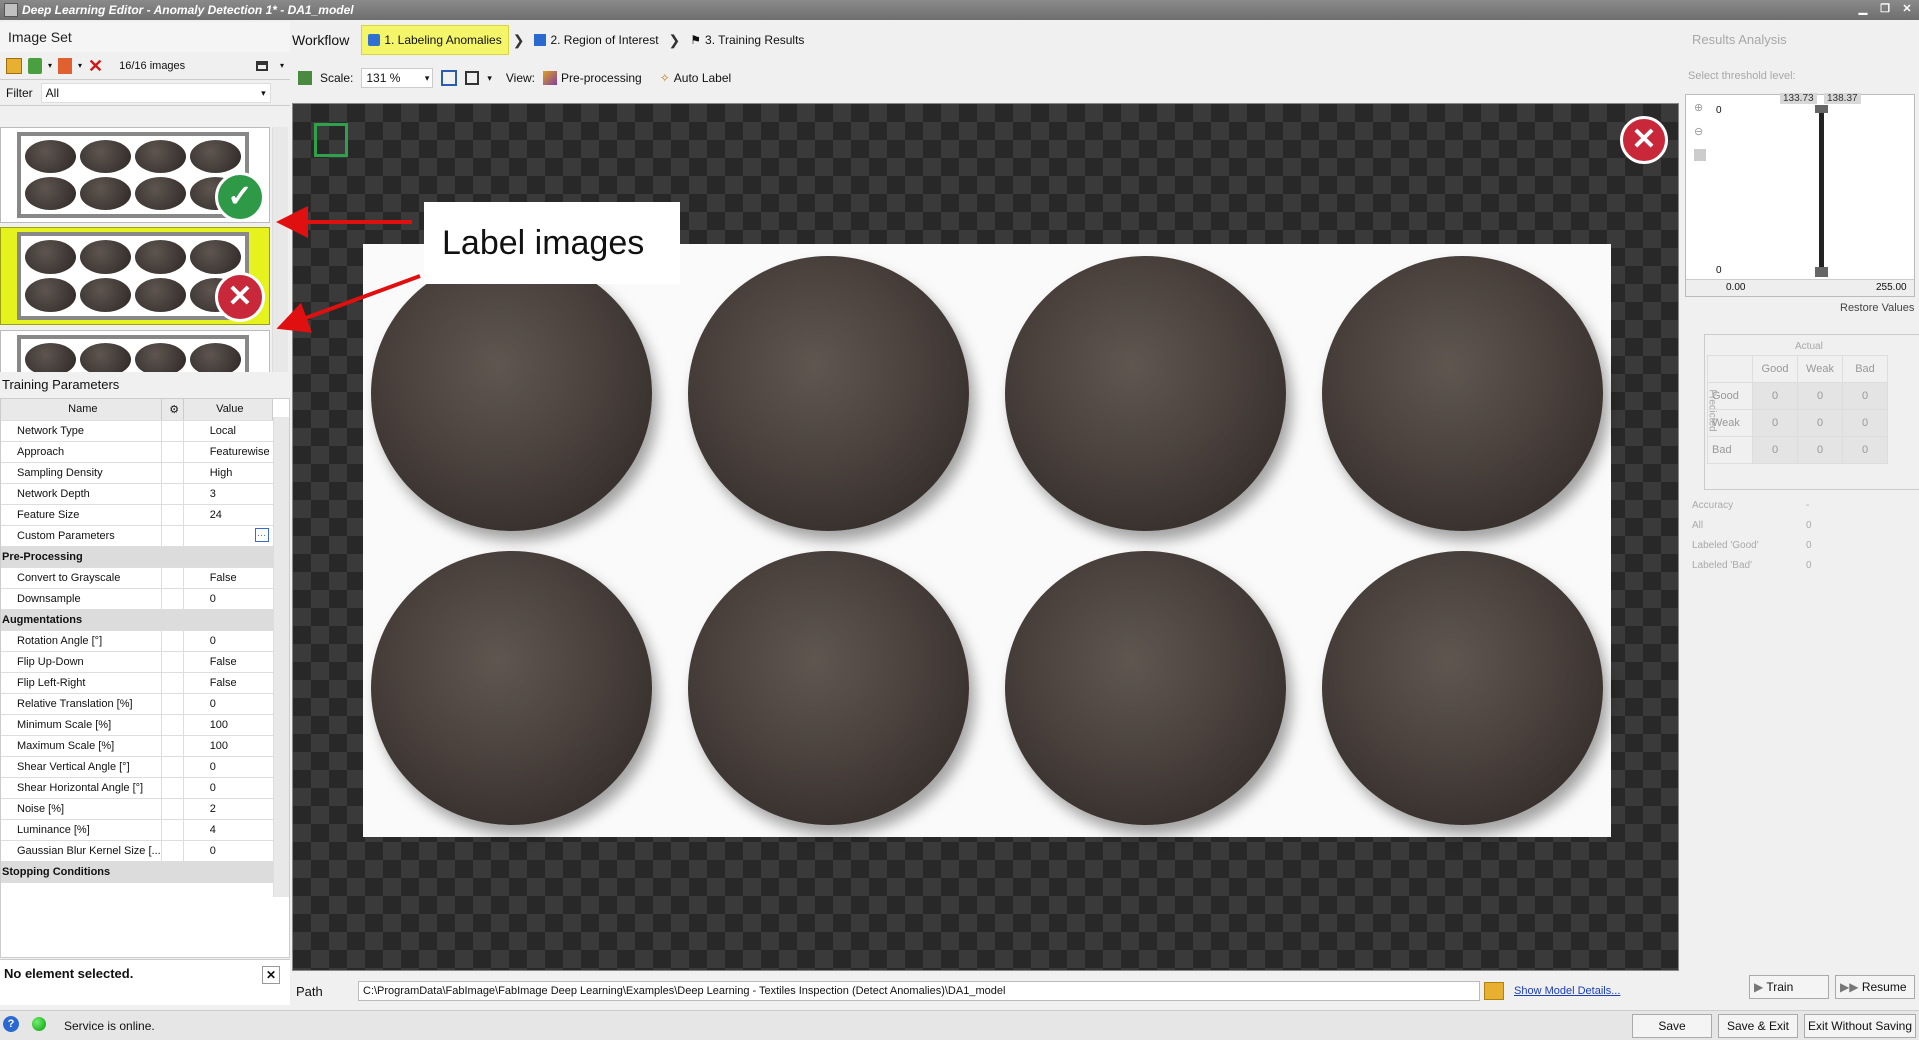  Describe the element at coordinates (240, 197) in the screenshot. I see `good-check-icon: ✓` at that location.